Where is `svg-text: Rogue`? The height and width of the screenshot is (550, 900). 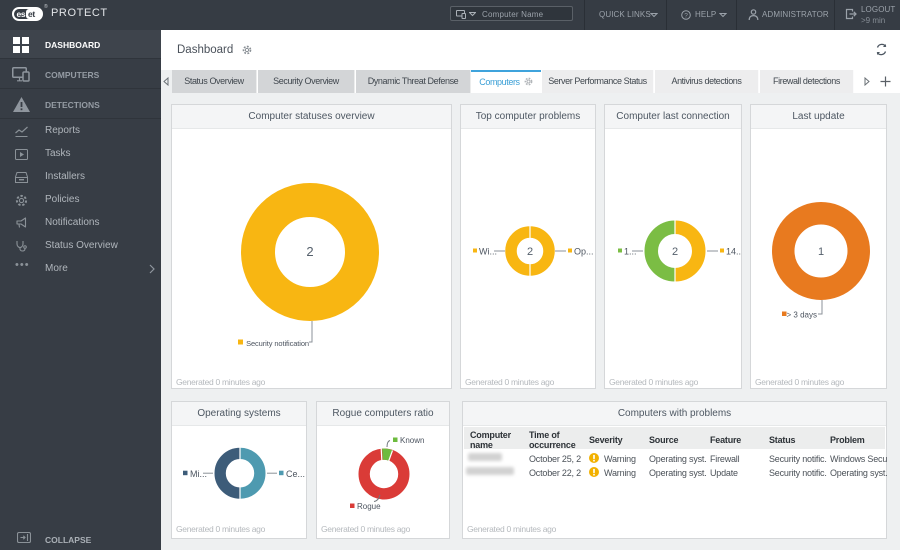 svg-text: Rogue is located at coordinates (369, 506).